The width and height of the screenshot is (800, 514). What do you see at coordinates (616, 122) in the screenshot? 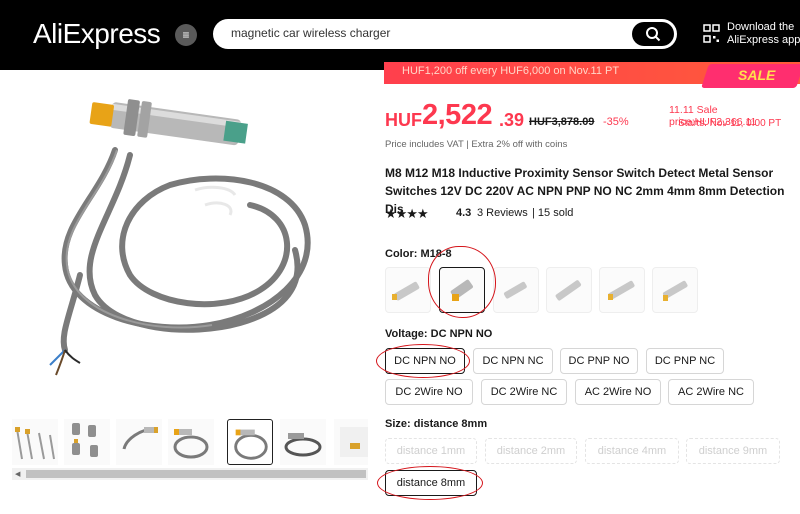
I see `discount-badge: -35%` at bounding box center [616, 122].